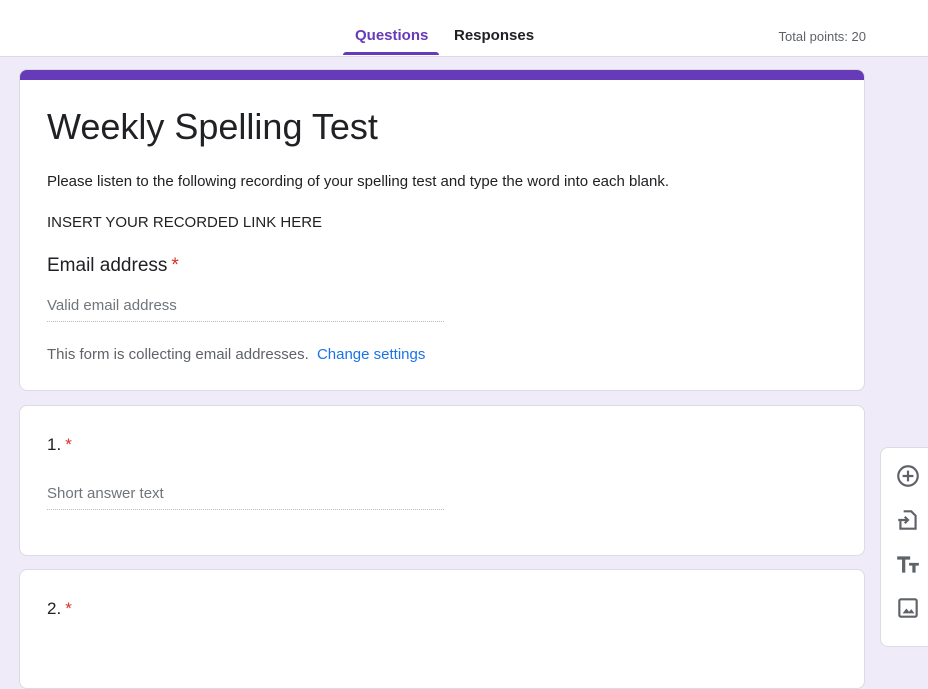  Describe the element at coordinates (54, 608) in the screenshot. I see `question-number: 2.` at that location.